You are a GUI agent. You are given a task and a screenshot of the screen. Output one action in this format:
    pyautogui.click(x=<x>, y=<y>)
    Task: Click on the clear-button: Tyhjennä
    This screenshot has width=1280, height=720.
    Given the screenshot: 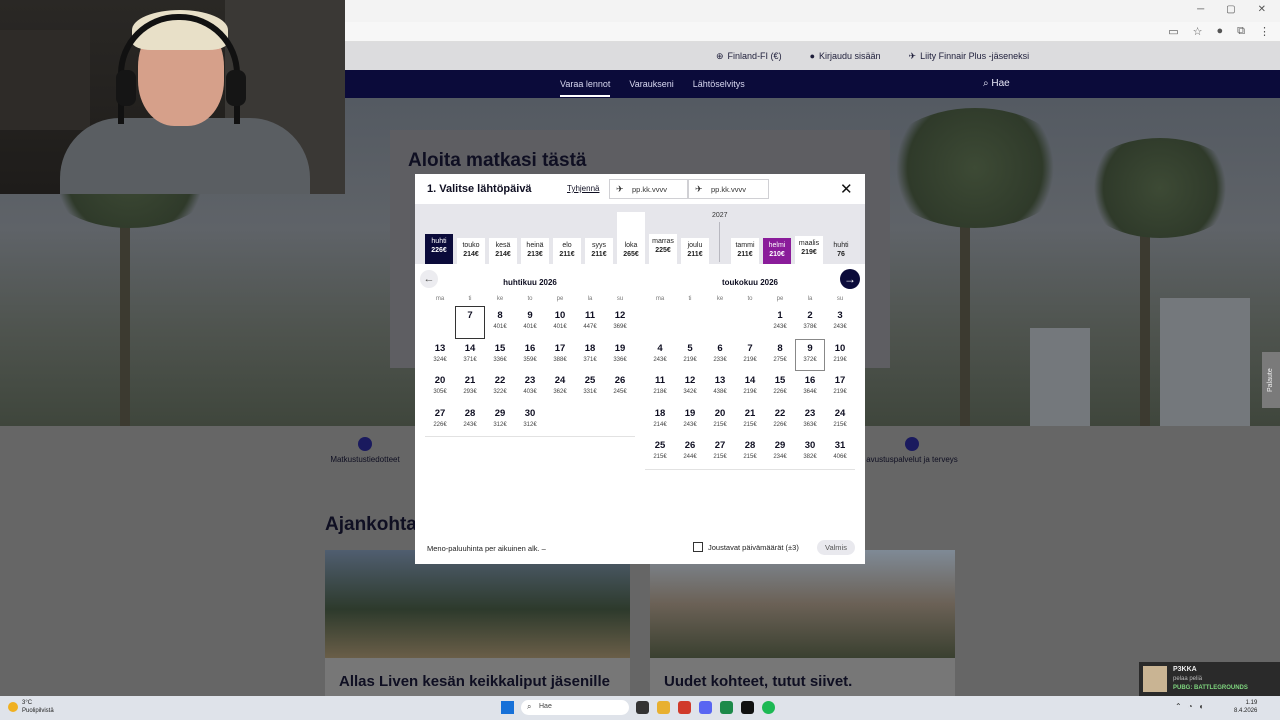 What is the action you would take?
    pyautogui.click(x=583, y=188)
    